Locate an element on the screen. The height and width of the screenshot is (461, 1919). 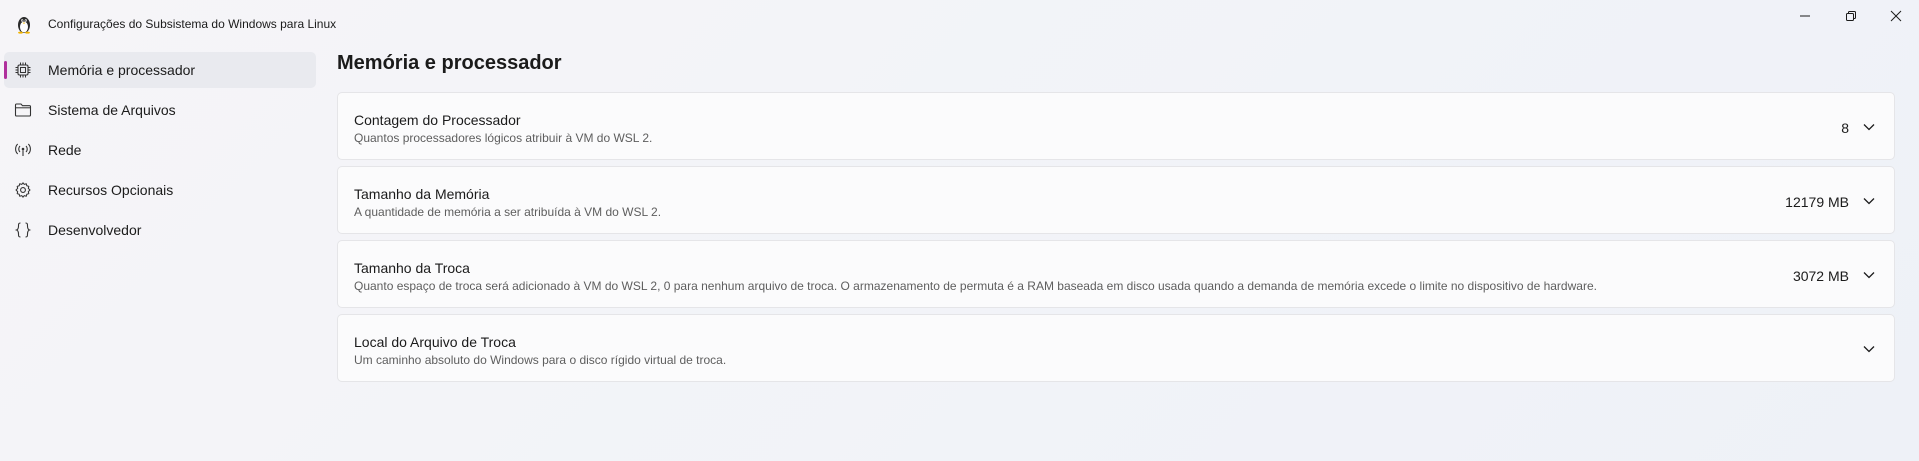
setting-value: 8 is located at coordinates (1845, 128).